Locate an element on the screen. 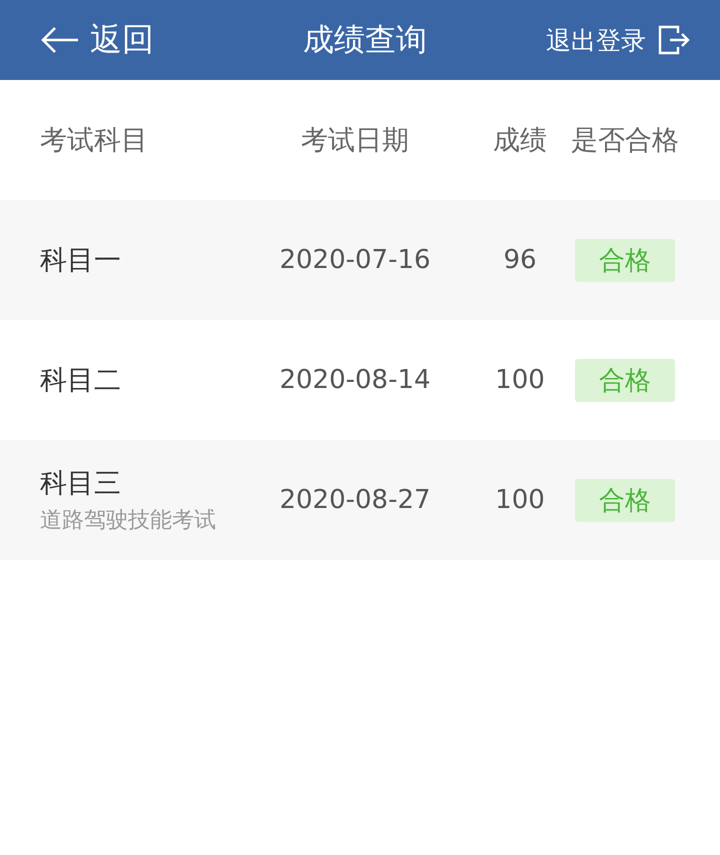  table-cell: 2020-08-27 is located at coordinates (355, 500).